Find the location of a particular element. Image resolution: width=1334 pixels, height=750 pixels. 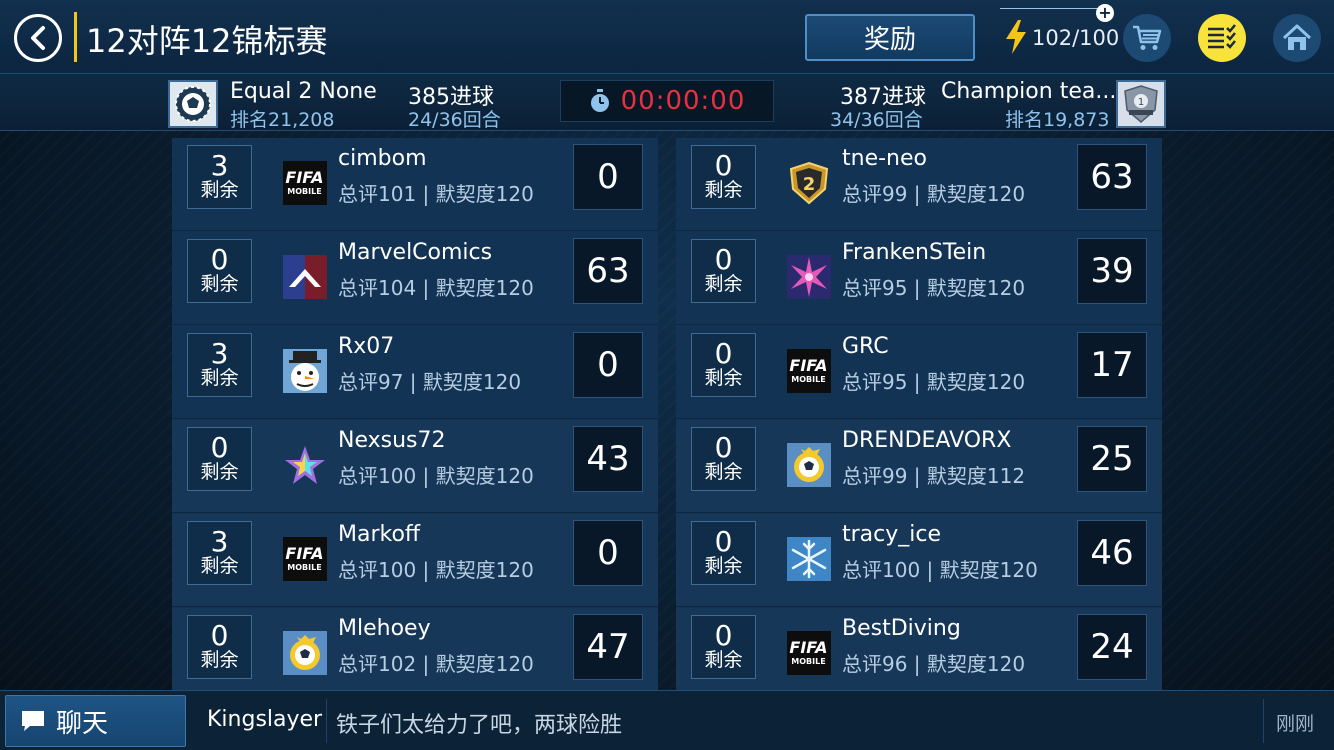

energy-value: 102/100 is located at coordinates (1076, 38).